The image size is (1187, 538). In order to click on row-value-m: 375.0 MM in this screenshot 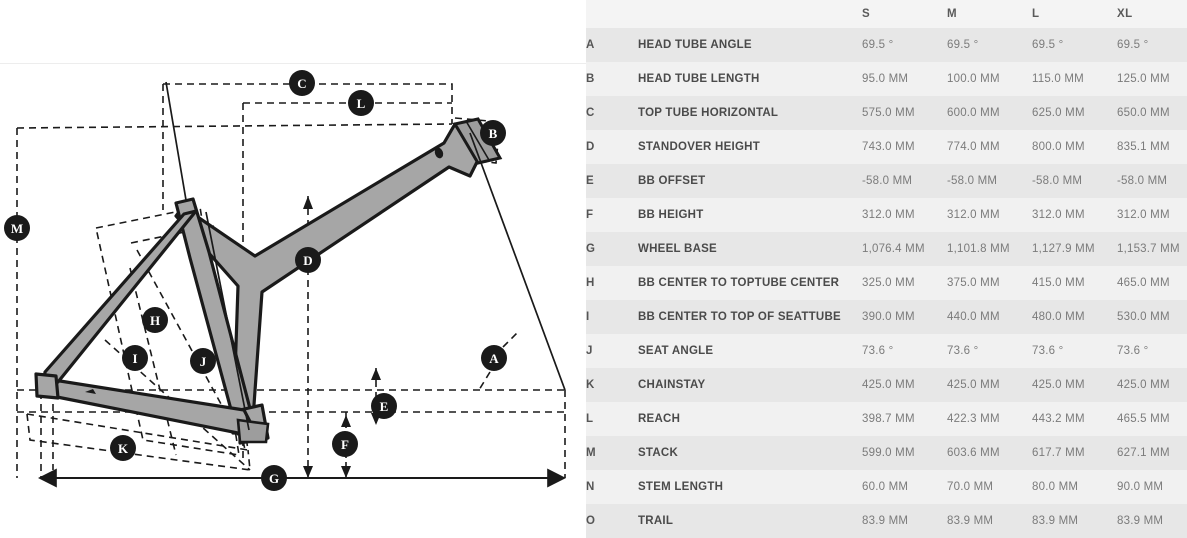, I will do `click(989, 283)`.